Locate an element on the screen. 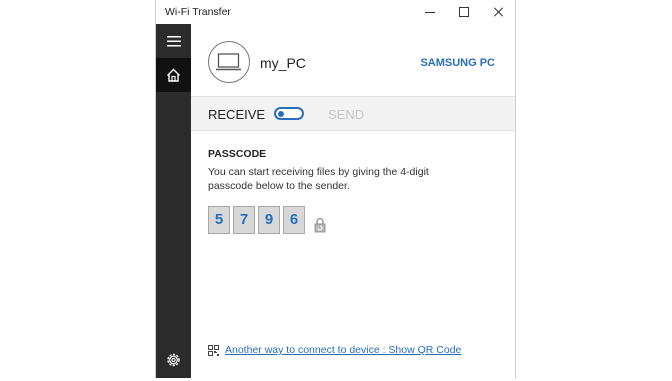 The image size is (672, 381). maximize-icon is located at coordinates (464, 12).